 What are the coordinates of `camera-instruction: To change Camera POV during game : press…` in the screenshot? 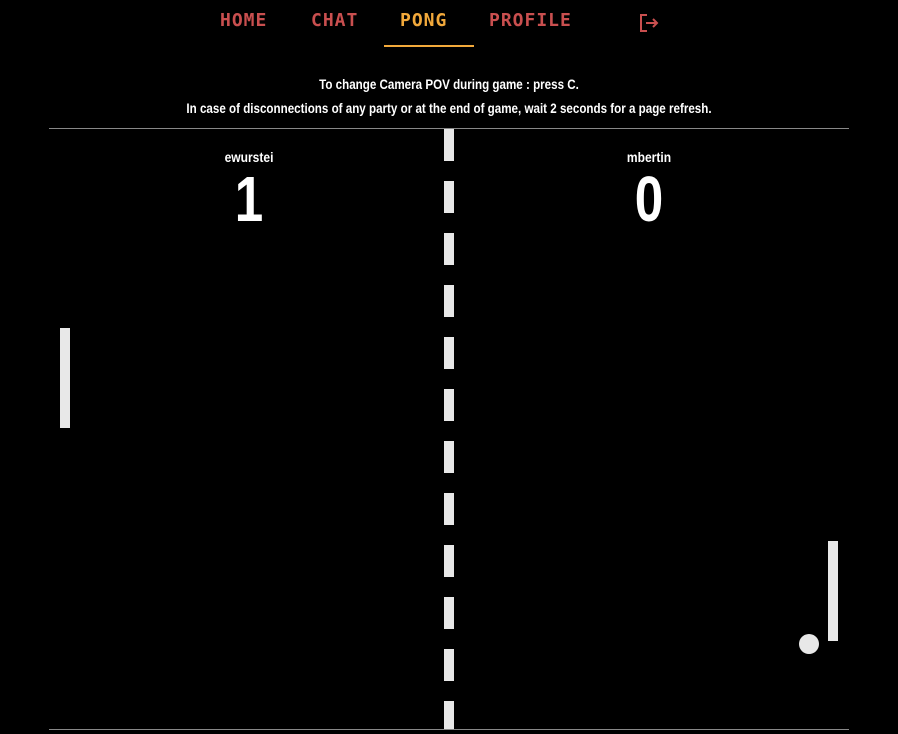 It's located at (449, 84).